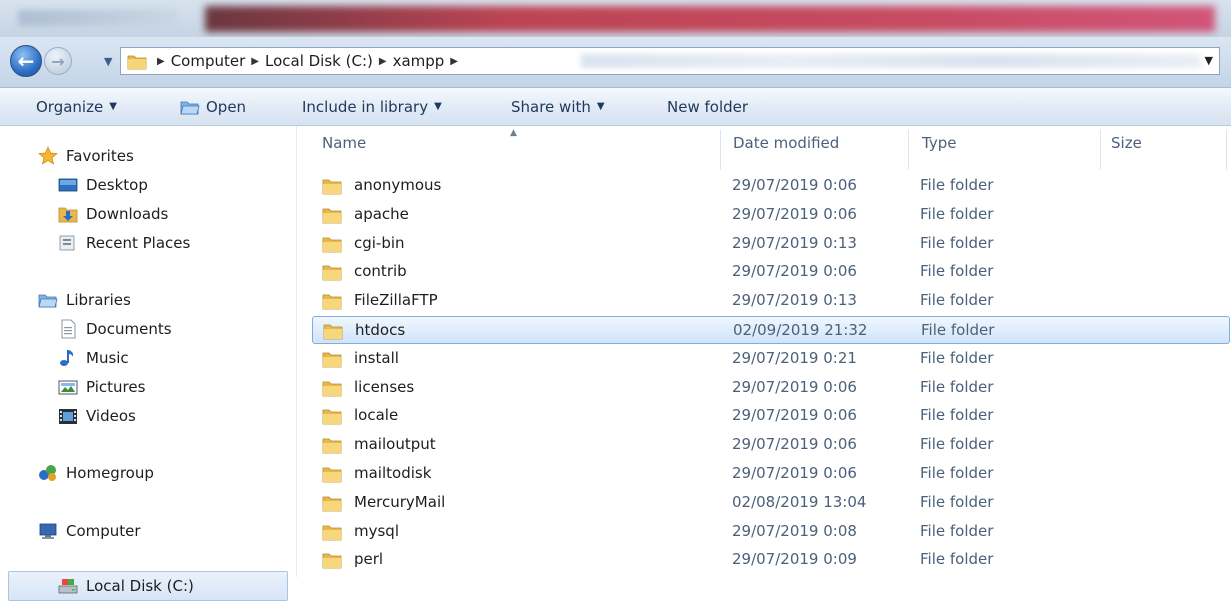 This screenshot has height=601, width=1231. Describe the element at coordinates (213, 106) in the screenshot. I see `open-button: Open` at that location.